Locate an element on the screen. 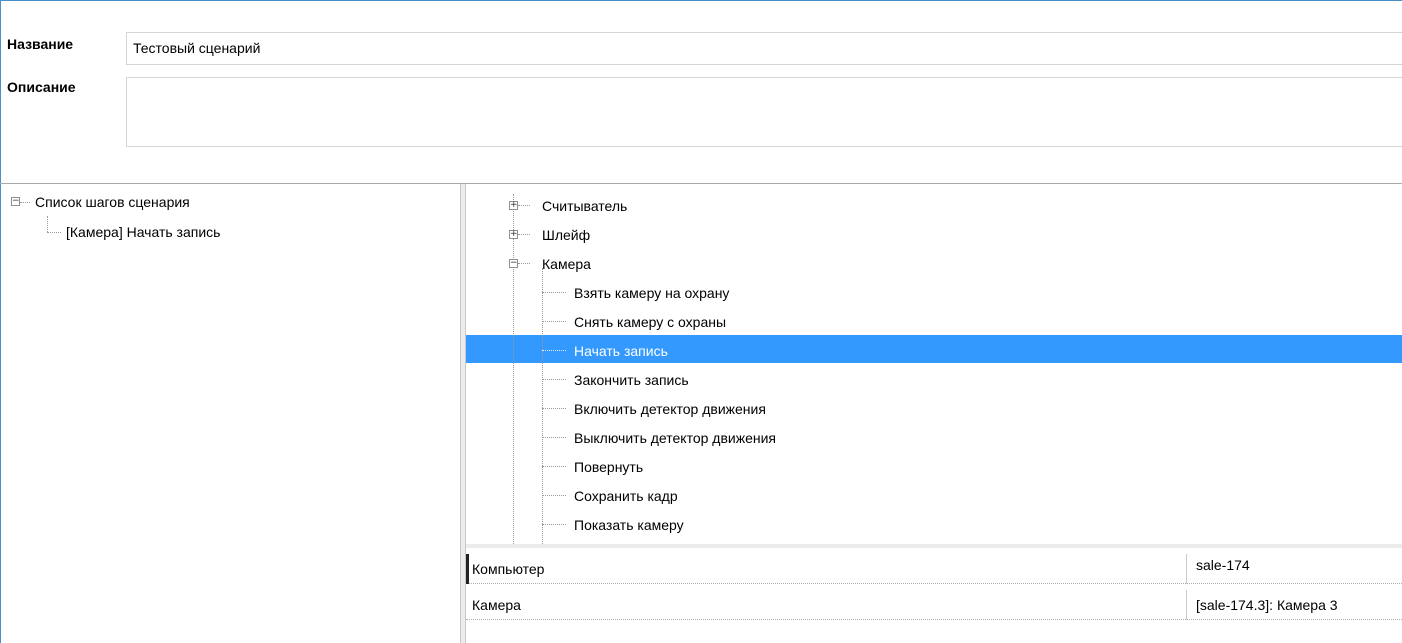 This screenshot has width=1402, height=643. property-row: Камера [sale-174.3]: Камера 3 is located at coordinates (934, 605).